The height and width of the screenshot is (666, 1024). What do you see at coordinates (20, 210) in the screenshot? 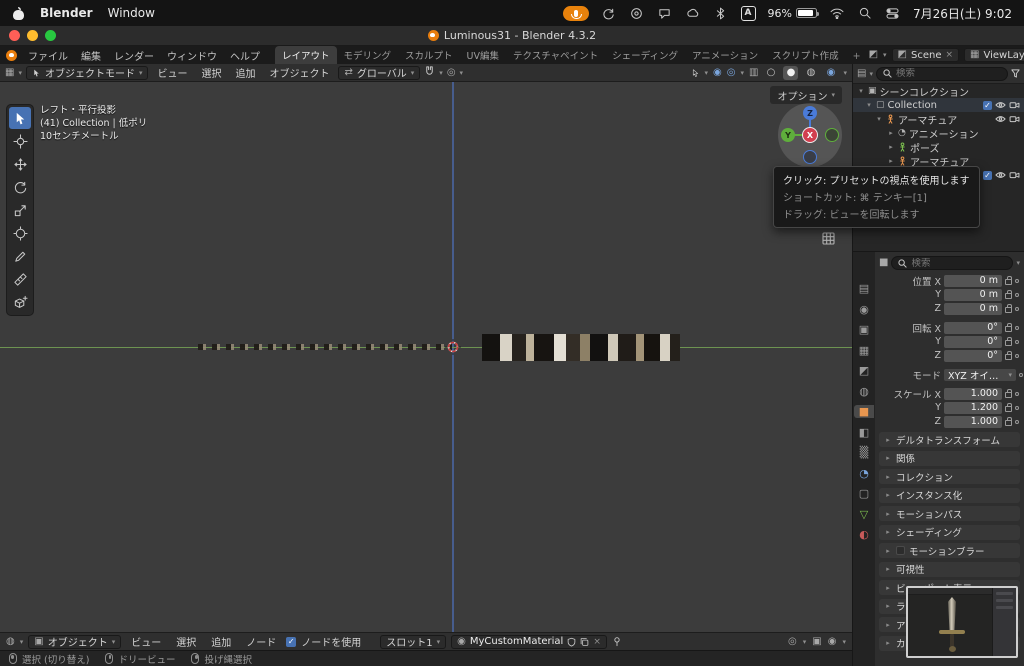
I see `tool-scale` at bounding box center [20, 210].